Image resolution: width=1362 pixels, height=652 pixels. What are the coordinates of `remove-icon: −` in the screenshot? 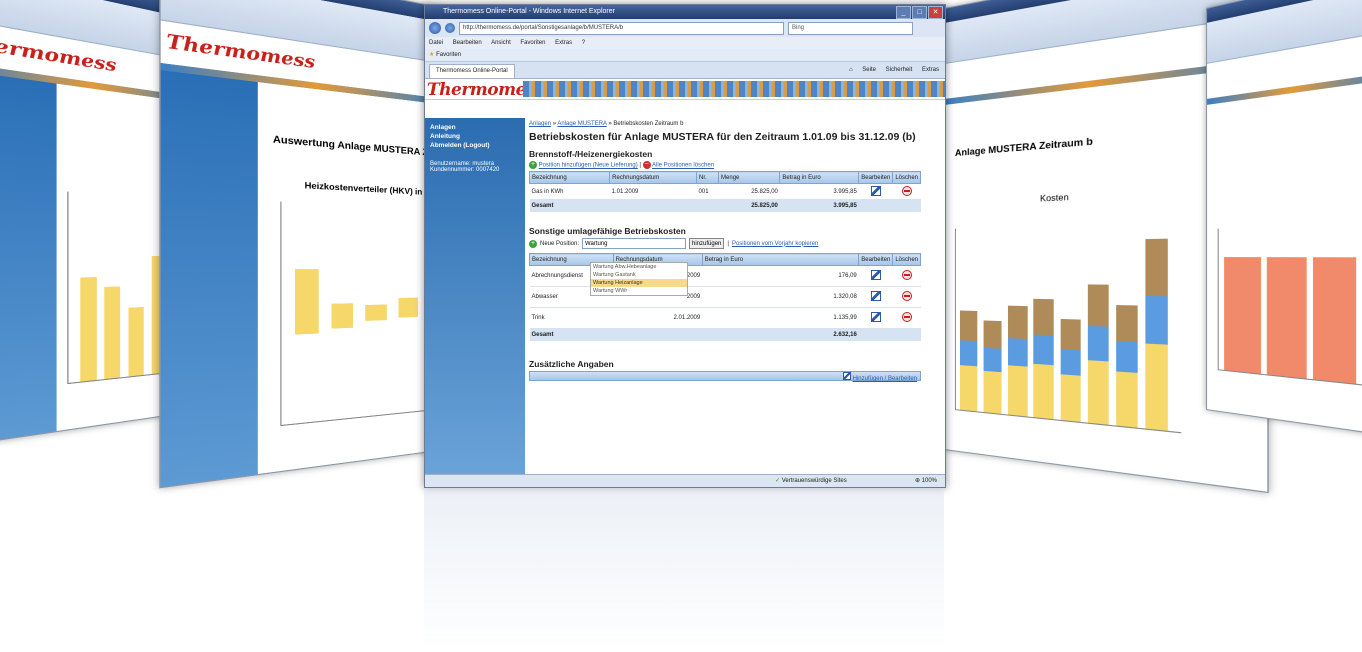 It's located at (647, 165).